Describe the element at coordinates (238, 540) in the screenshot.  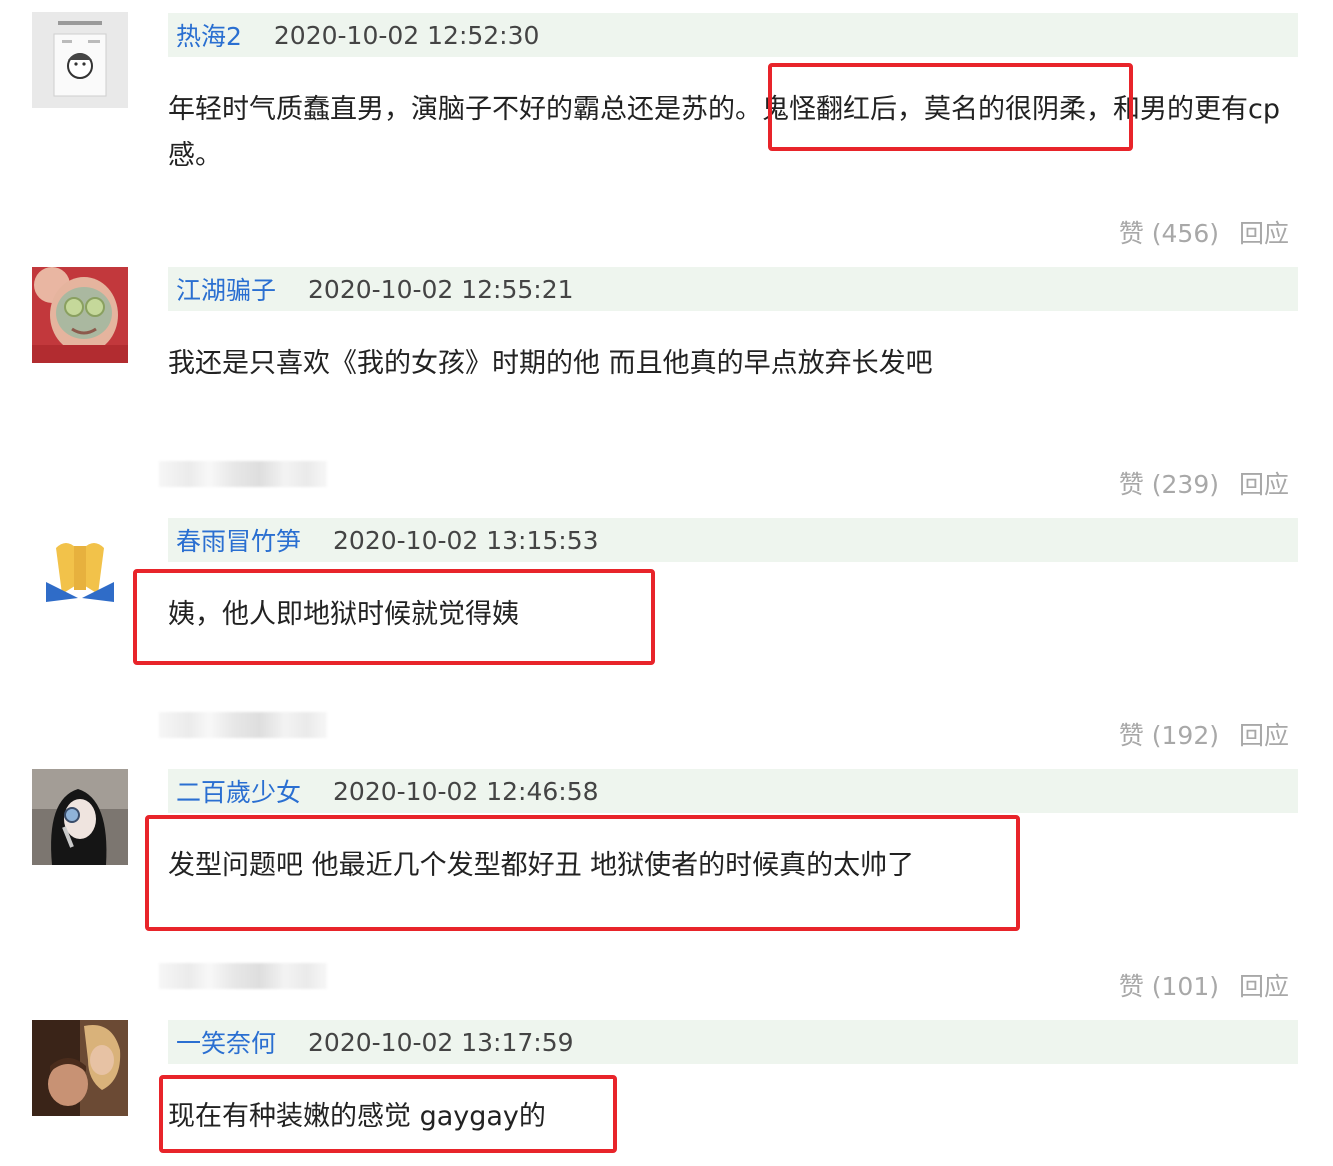
I see `username-link: 春雨冒竹笋` at that location.